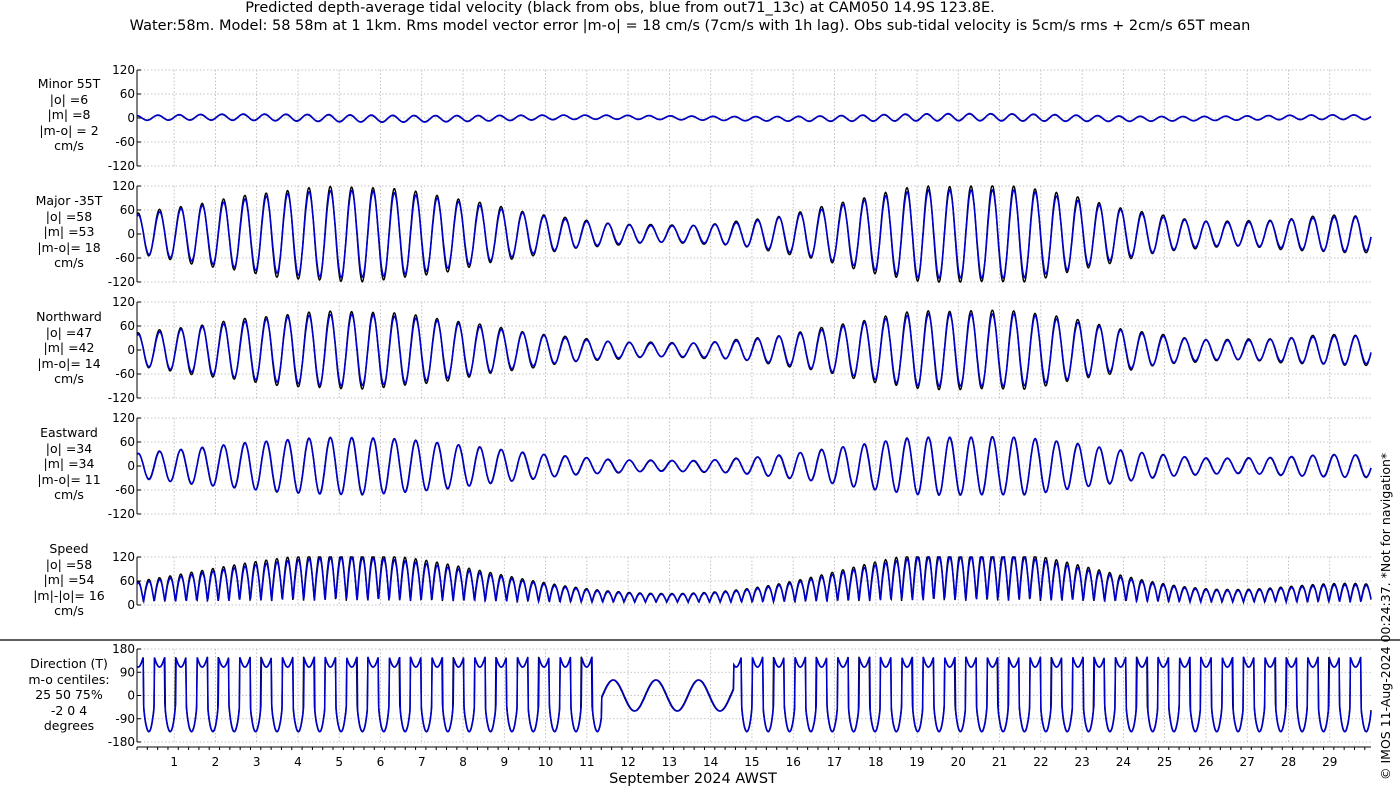  I want to click on x-tick-label: 15, so click(751, 762).